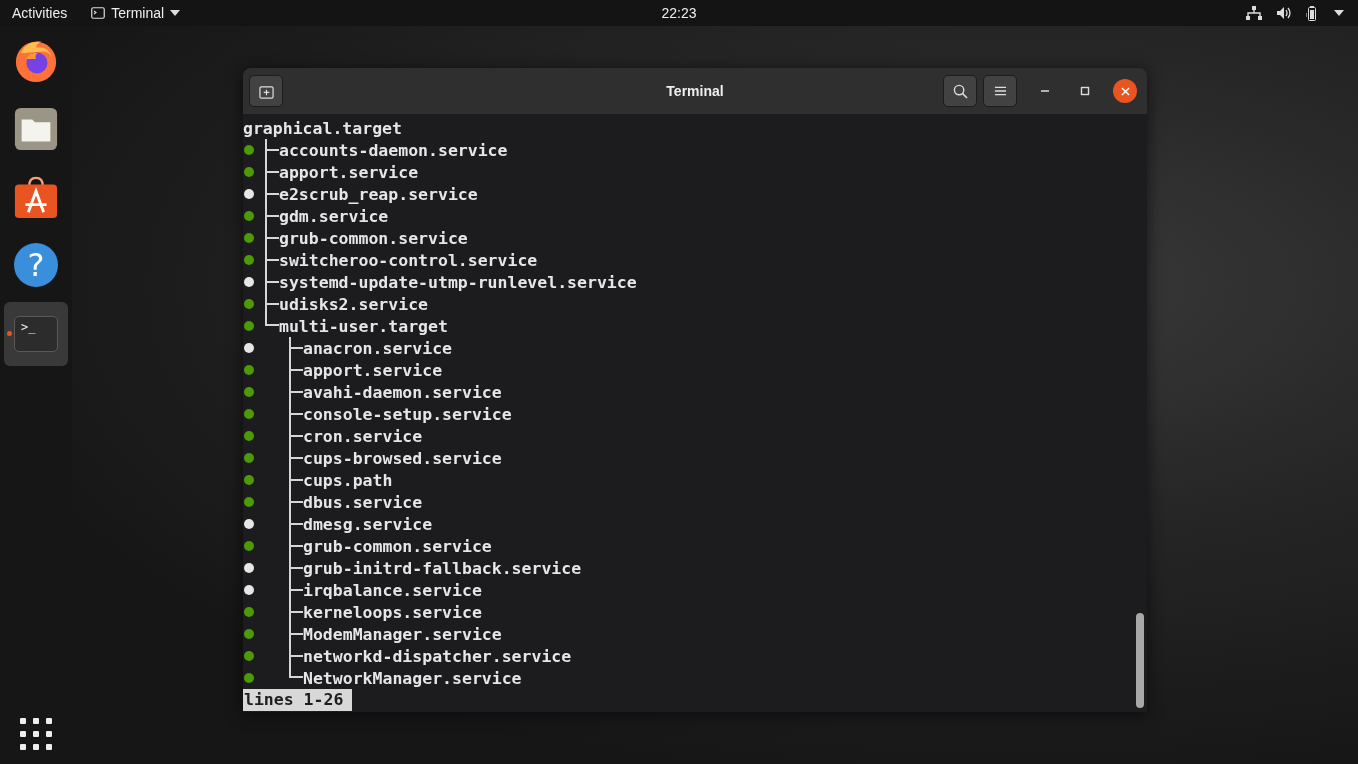  I want to click on unit-name: kerneloops.service, so click(392, 612).